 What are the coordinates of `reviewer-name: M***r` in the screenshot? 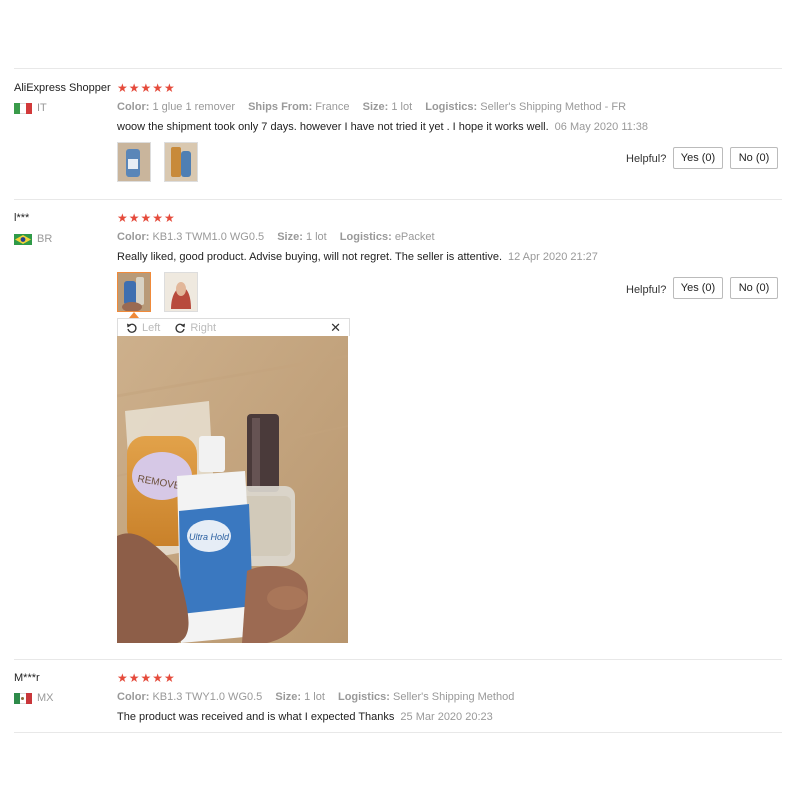 It's located at (27, 678).